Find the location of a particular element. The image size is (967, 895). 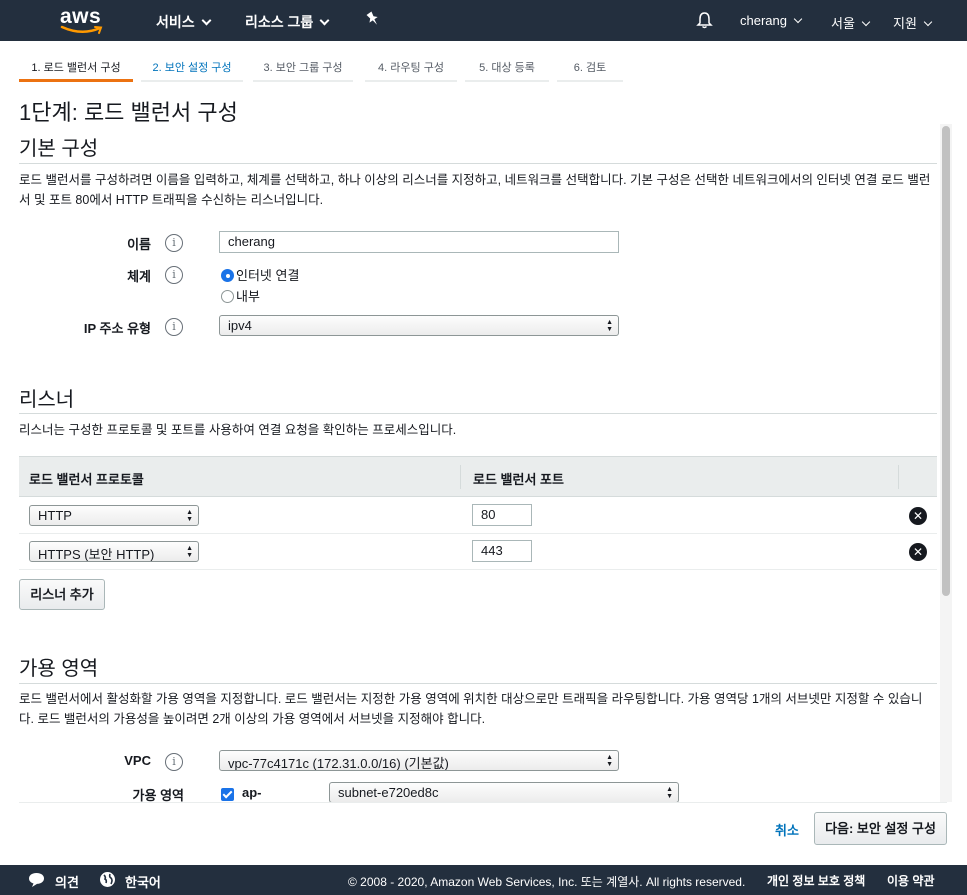

zone-checkbox is located at coordinates (227, 794).